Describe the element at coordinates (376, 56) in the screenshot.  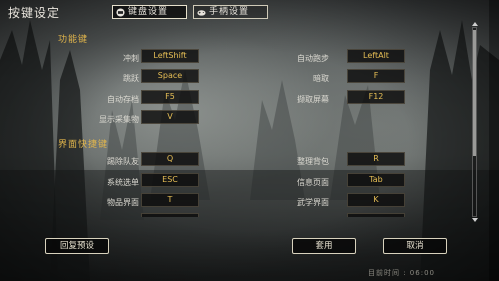
I see `bind-key-auto-run: LeftAlt` at that location.